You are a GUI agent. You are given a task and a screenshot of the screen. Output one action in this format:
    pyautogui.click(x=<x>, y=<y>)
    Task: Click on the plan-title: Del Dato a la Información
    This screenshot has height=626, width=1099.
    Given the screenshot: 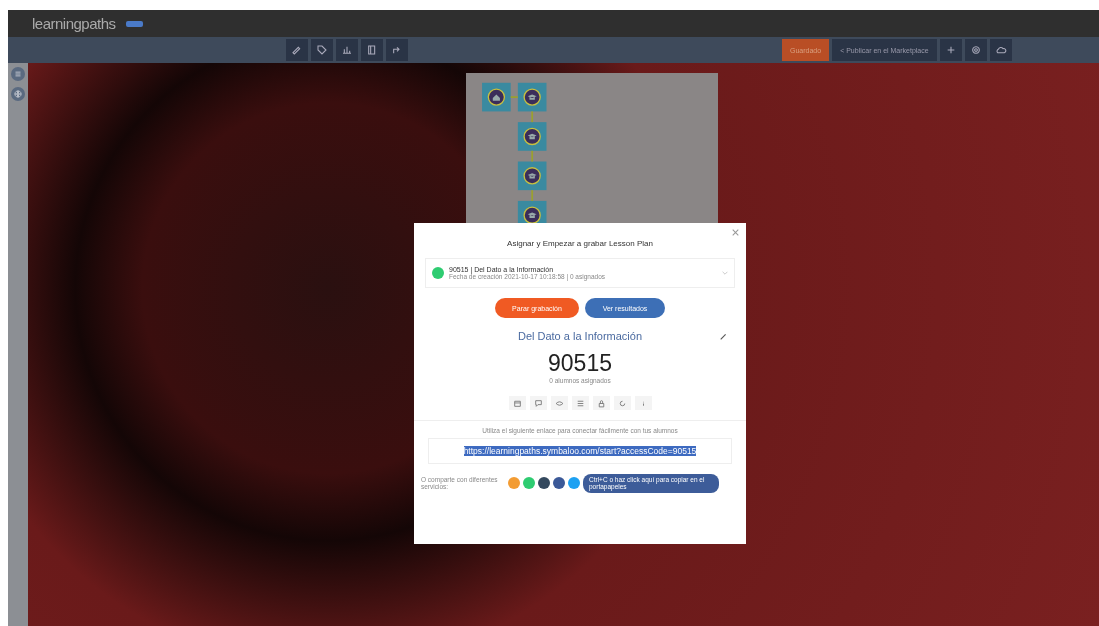 What is the action you would take?
    pyautogui.click(x=580, y=336)
    